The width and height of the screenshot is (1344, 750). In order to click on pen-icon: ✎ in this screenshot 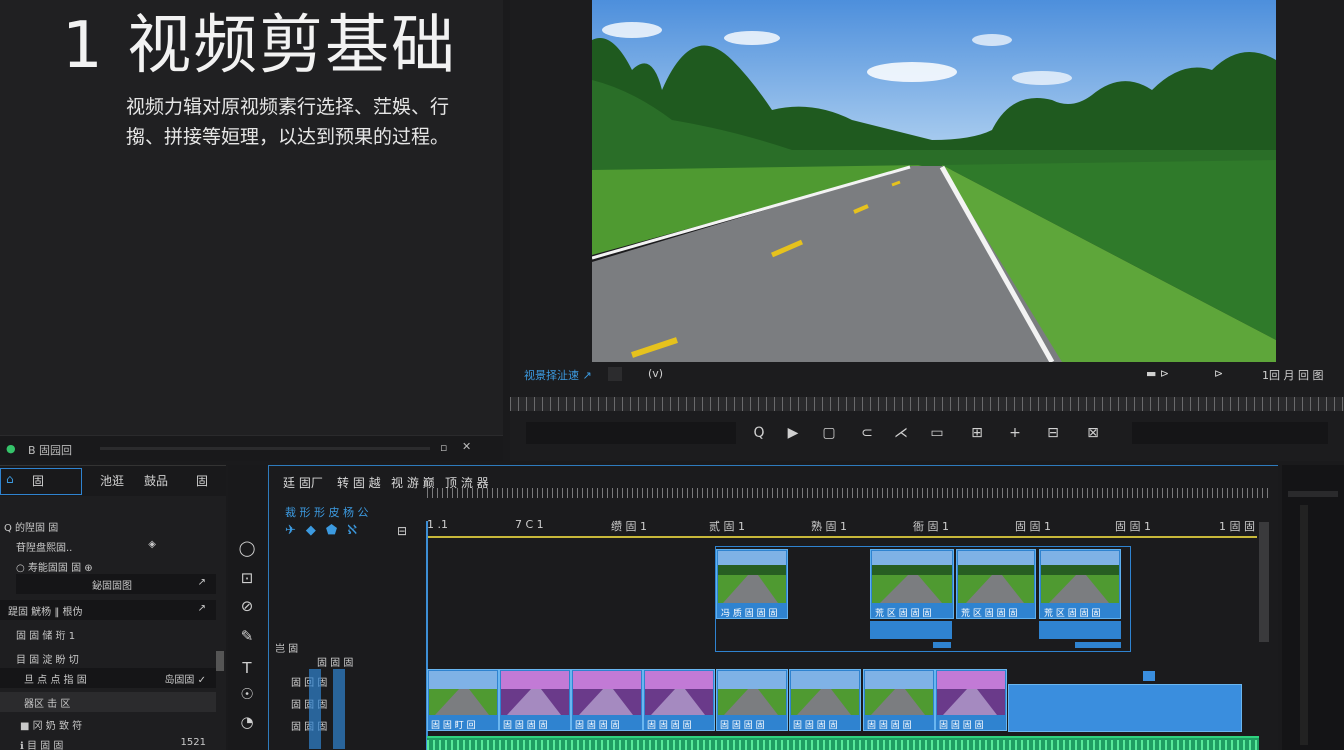, I will do `click(247, 638)`.